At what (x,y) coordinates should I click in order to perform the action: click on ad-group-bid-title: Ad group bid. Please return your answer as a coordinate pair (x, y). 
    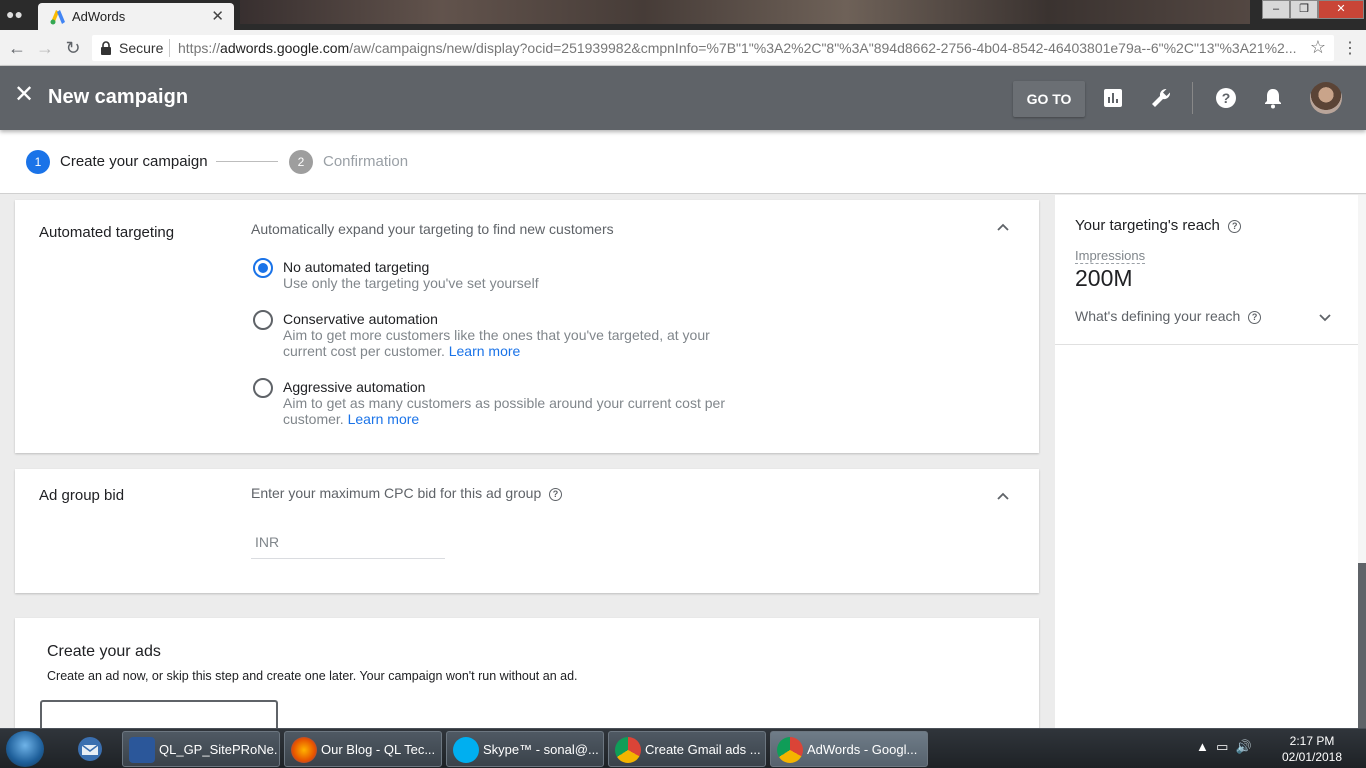
    Looking at the image, I should click on (82, 495).